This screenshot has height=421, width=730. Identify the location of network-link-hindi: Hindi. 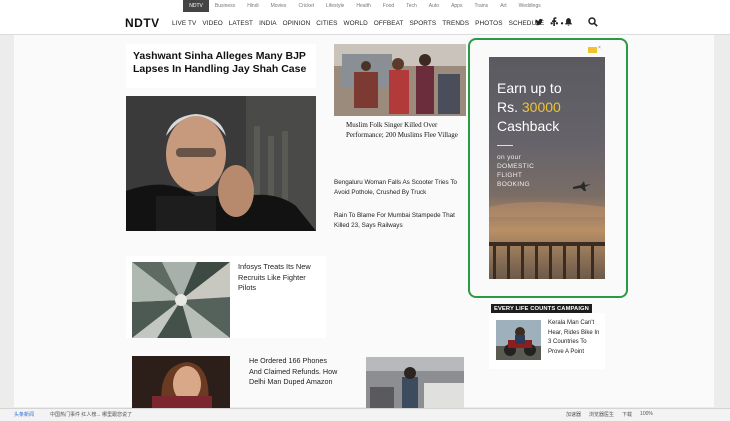
(252, 6).